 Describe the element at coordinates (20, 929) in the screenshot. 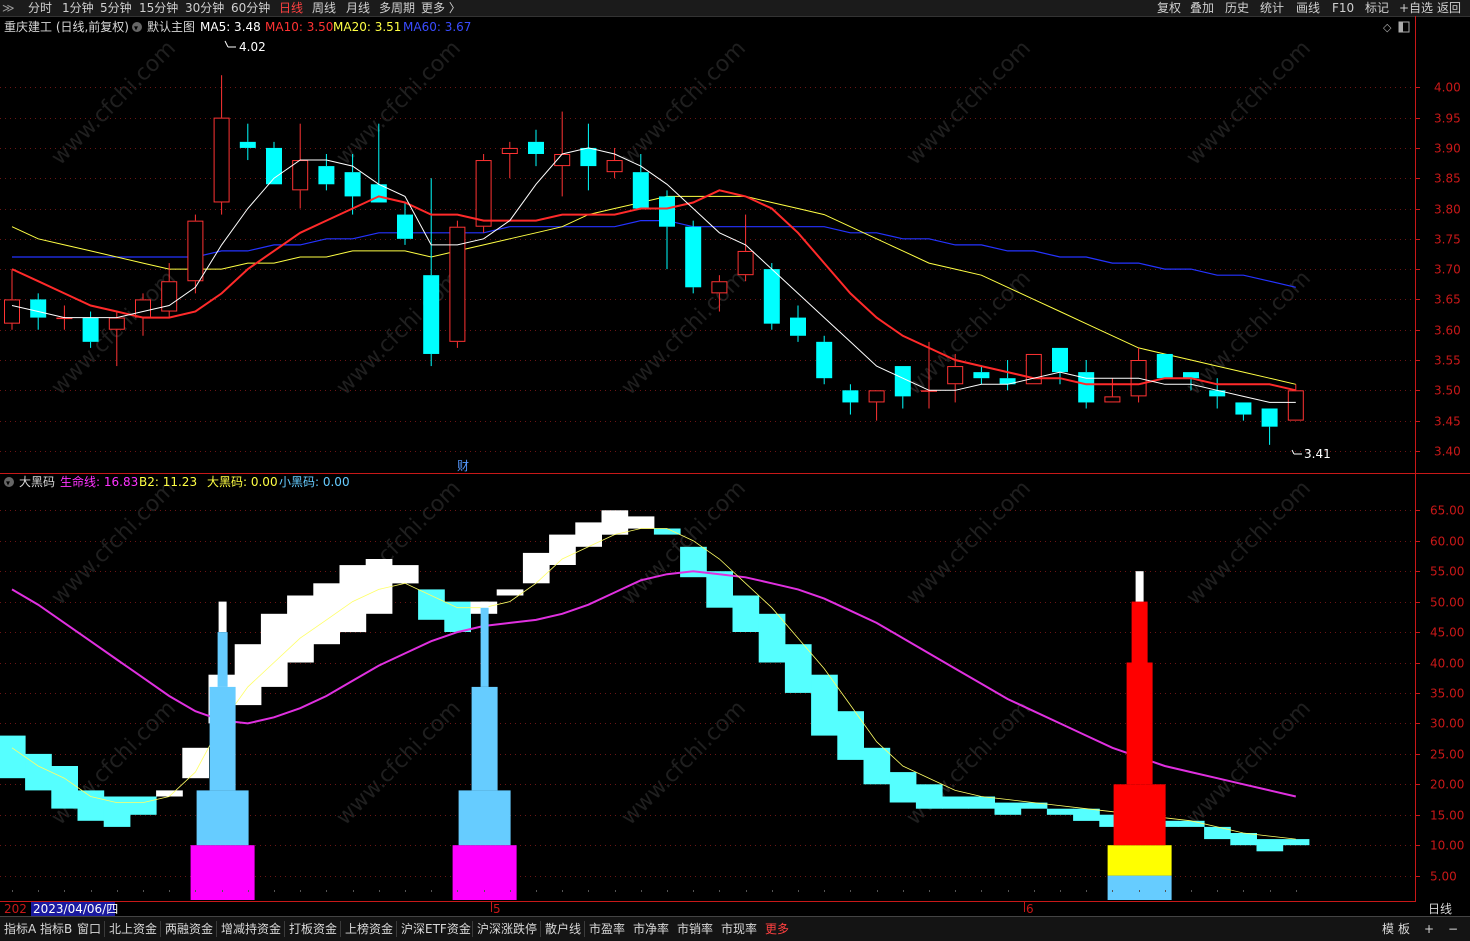

I see `tab-indicator-a: 指标A` at that location.